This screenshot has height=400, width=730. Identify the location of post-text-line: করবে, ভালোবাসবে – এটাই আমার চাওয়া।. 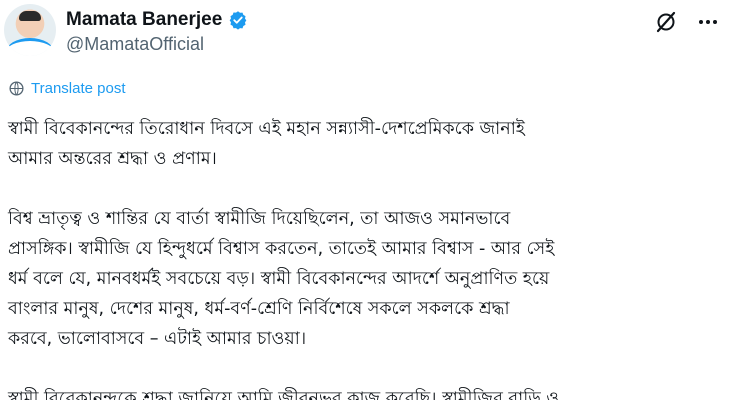
(157, 339).